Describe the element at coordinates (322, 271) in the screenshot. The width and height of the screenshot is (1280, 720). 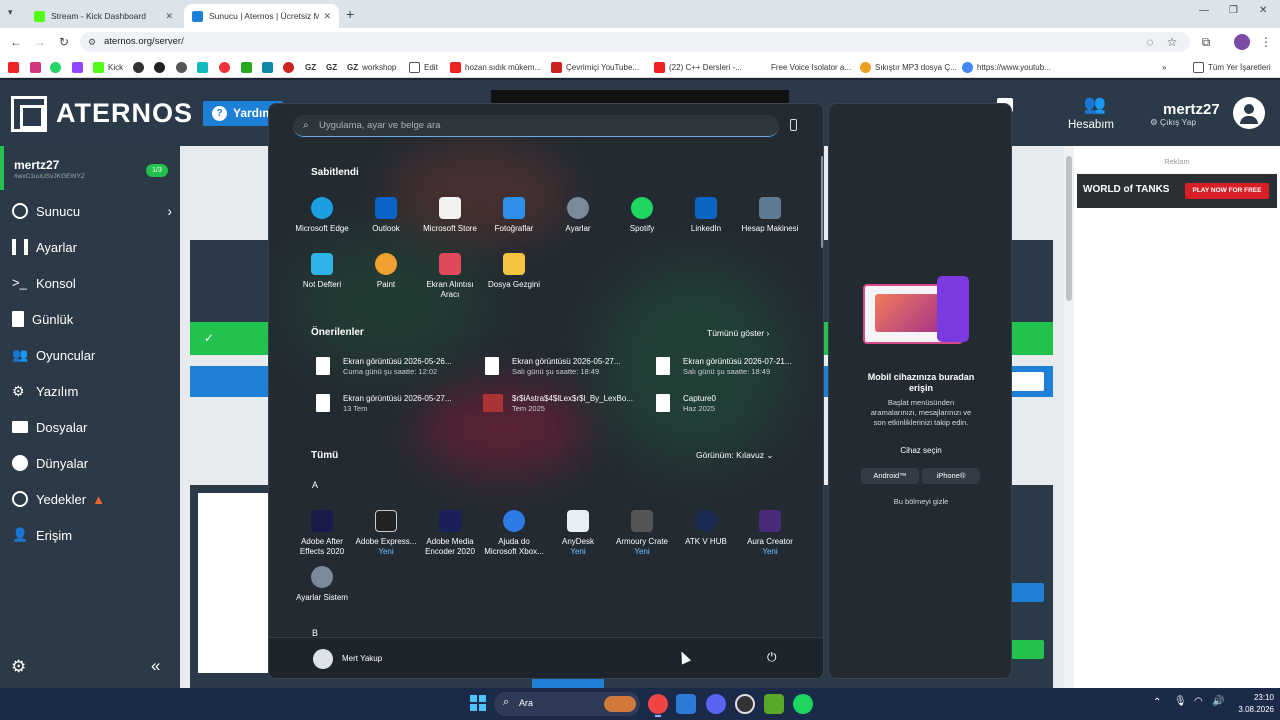
I see `app-notepad: Not Defteri` at that location.